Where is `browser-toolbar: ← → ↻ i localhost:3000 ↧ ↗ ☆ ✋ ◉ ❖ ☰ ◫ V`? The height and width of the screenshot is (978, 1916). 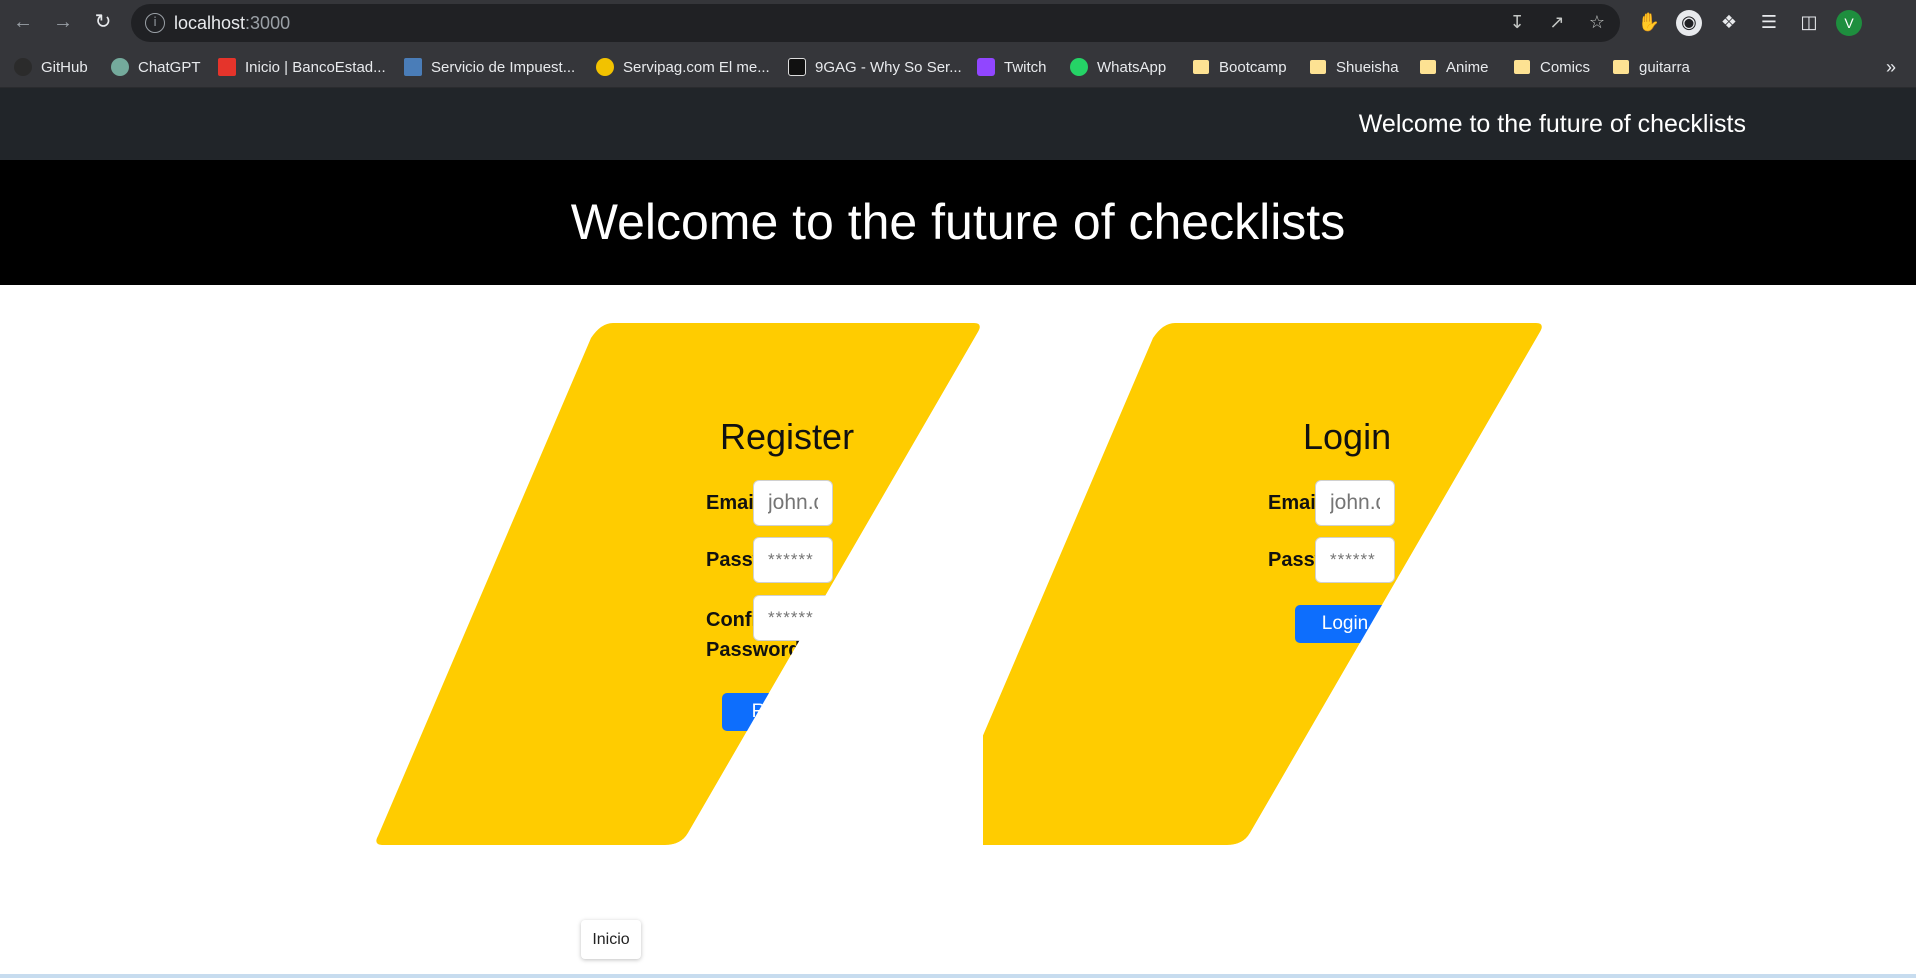
browser-toolbar: ← → ↻ i localhost:3000 ↧ ↗ ☆ ✋ ◉ ❖ ☰ ◫ V is located at coordinates (958, 23).